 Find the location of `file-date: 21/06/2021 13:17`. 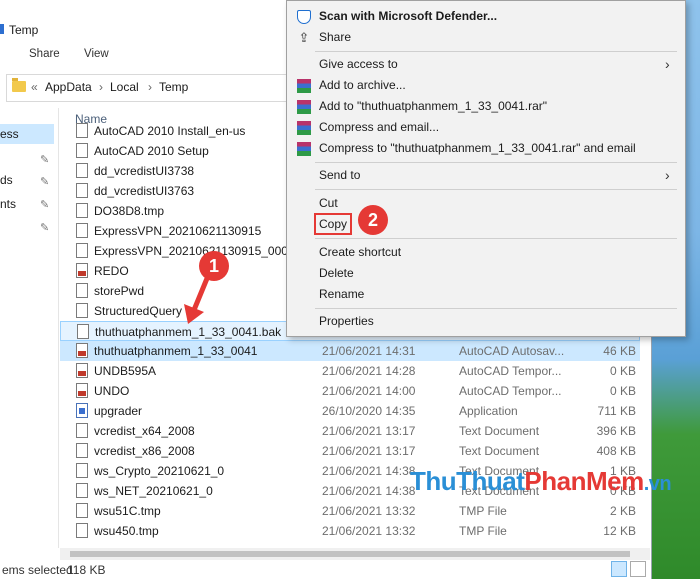

file-date: 21/06/2021 13:17 is located at coordinates (369, 431).